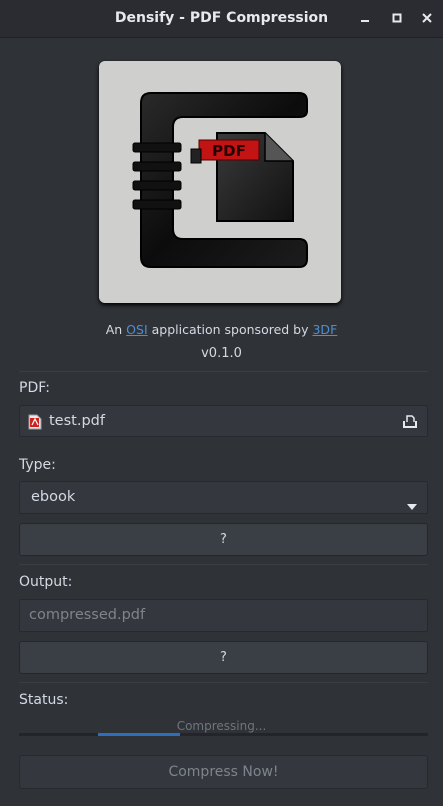 Image resolution: width=443 pixels, height=806 pixels. What do you see at coordinates (77, 421) in the screenshot?
I see `pdf-filename: test.pdf` at bounding box center [77, 421].